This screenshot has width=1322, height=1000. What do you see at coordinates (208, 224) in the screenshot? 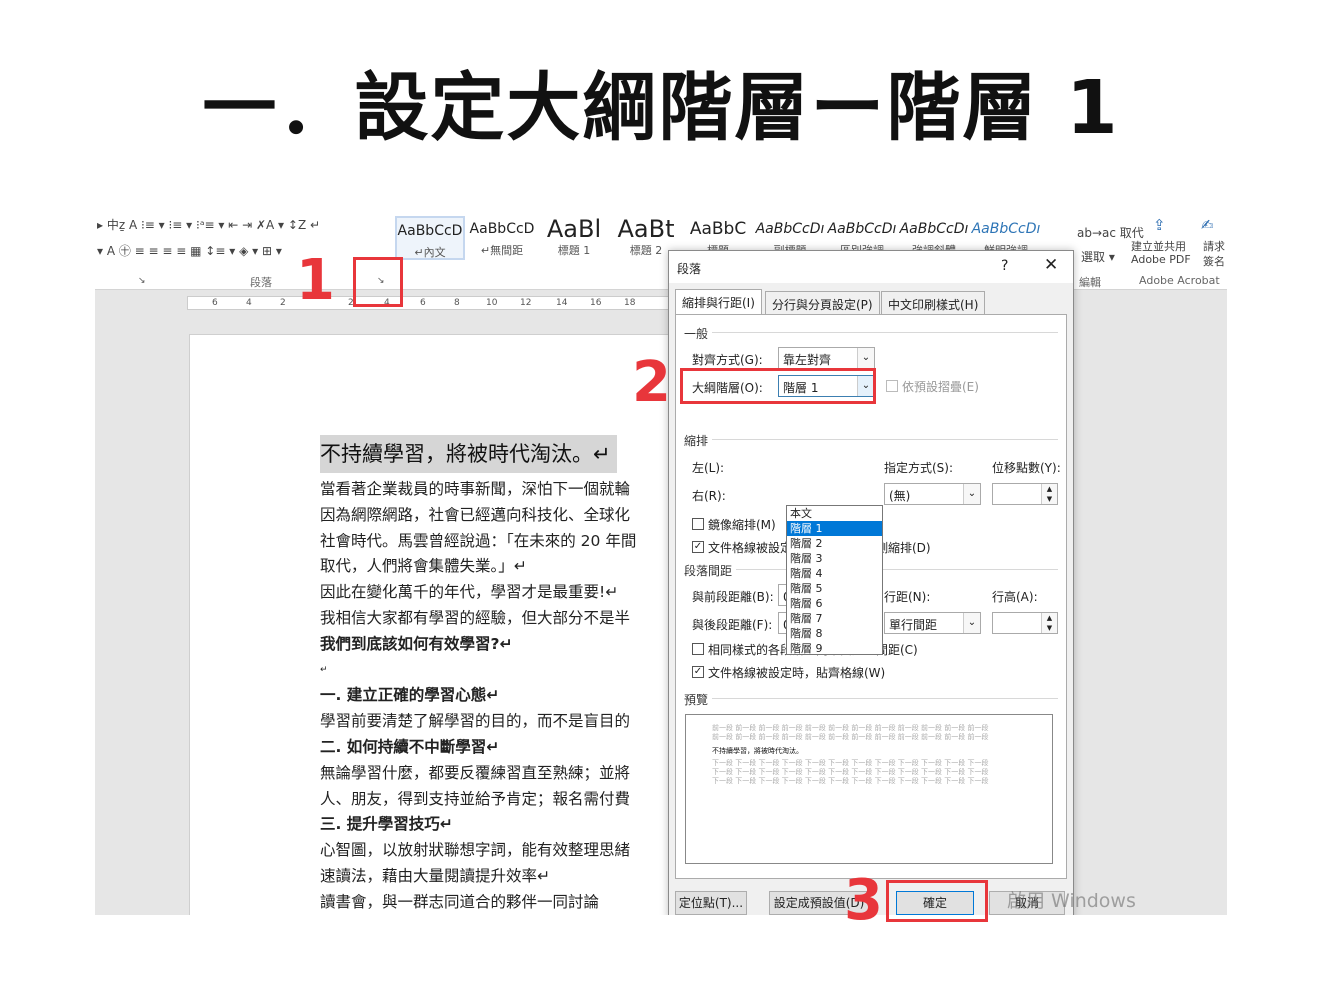
I see `paragraph-tools-row1: ▸ 中ẕ A ⁝≡ ▾ ⁝≡ ▾ ⁝ᵃ≡ ▾ ⇤ ⇥ ✗A ▾ ↕Z ↵` at bounding box center [208, 224].